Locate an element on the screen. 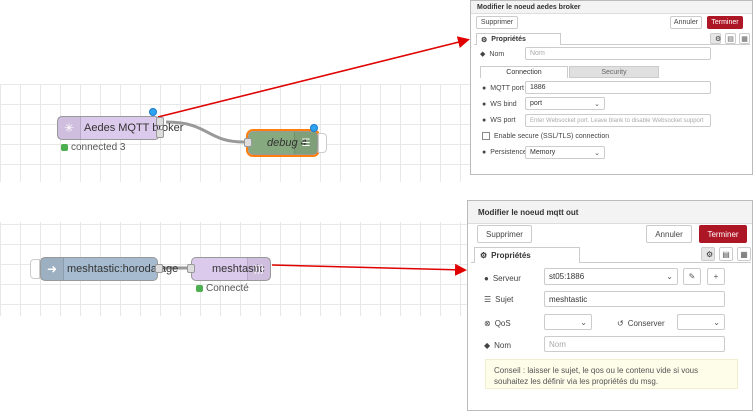 This screenshot has height=411, width=753. edit-server-pencil-icon: ✎ is located at coordinates (692, 276).